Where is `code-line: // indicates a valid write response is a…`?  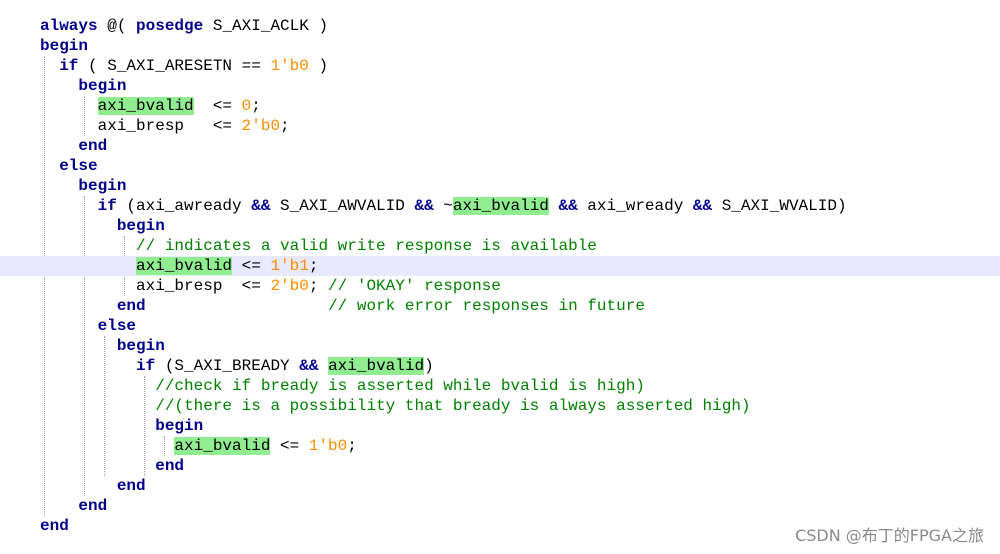 code-line: // indicates a valid write response is a… is located at coordinates (500, 246).